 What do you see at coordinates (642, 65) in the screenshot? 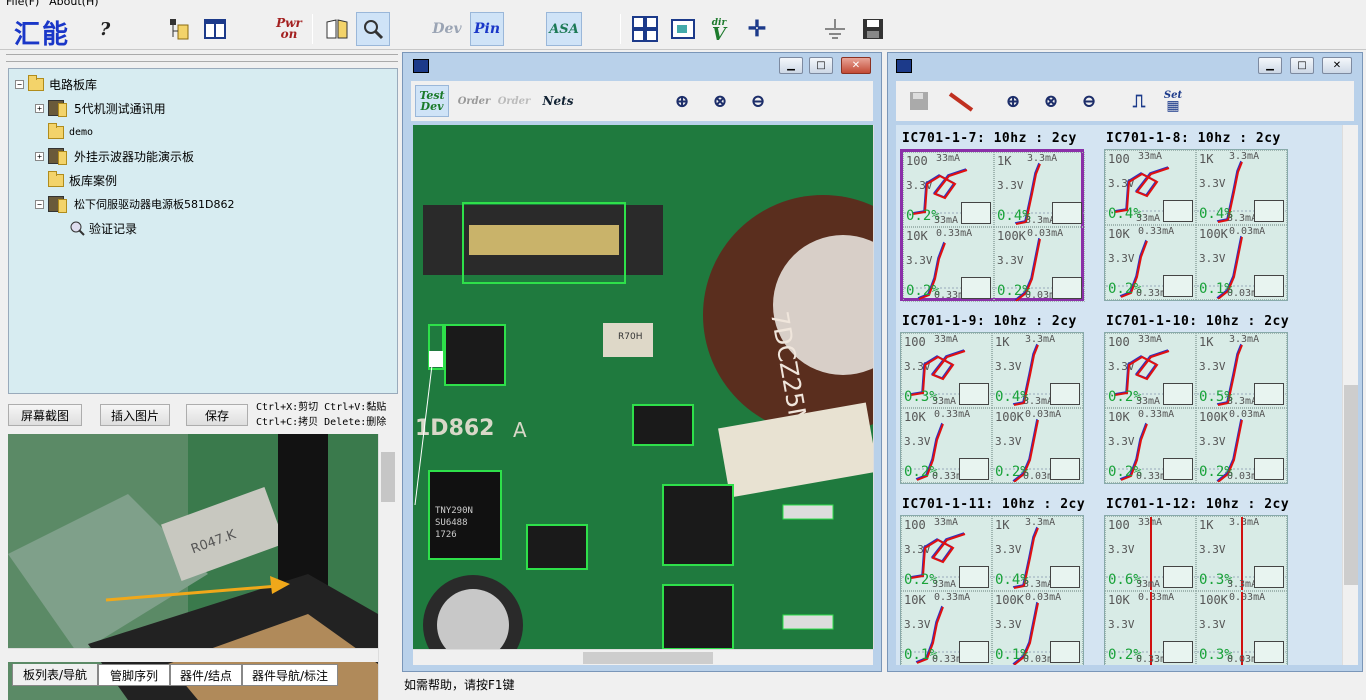
I see `pcb-window-titlebar: ▁ □ ✕` at bounding box center [642, 65].